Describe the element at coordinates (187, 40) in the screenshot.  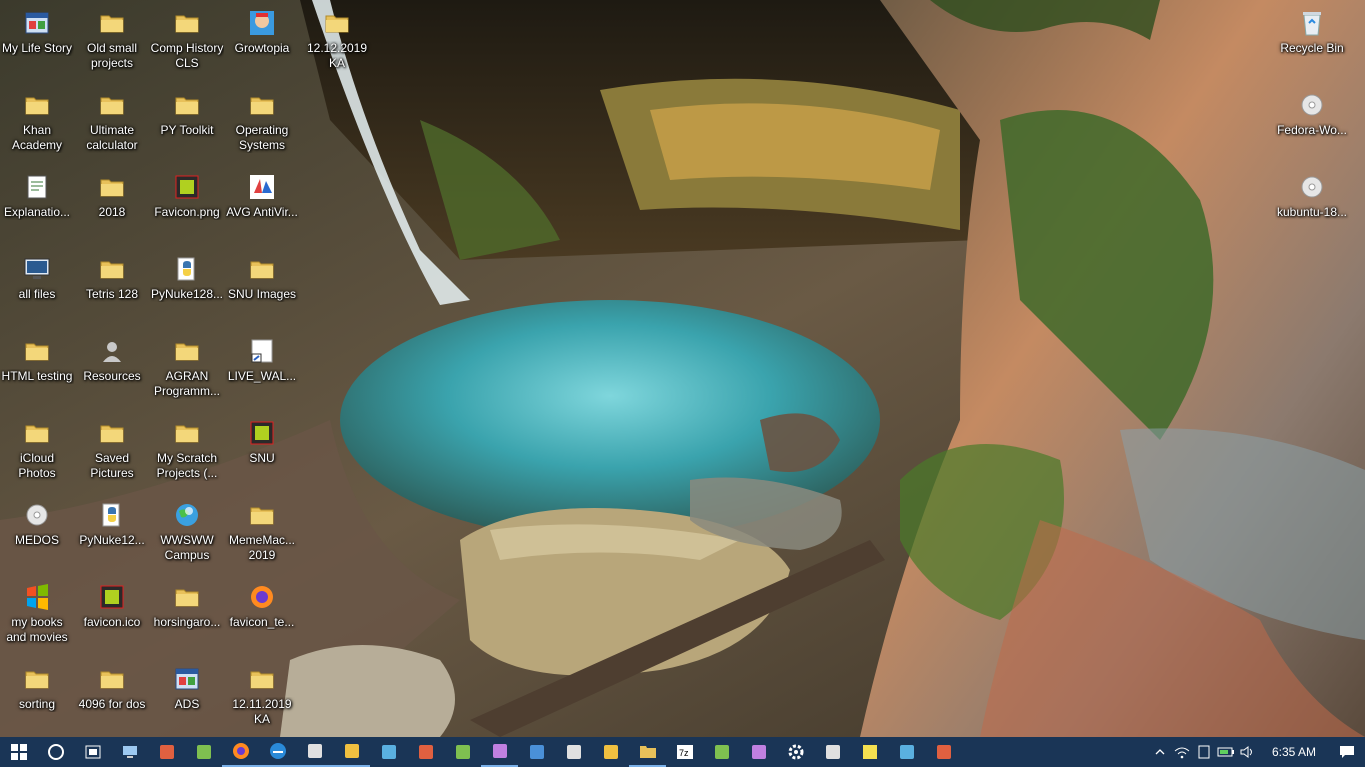
I see `desktop-shortcut: Comp History CLS` at that location.